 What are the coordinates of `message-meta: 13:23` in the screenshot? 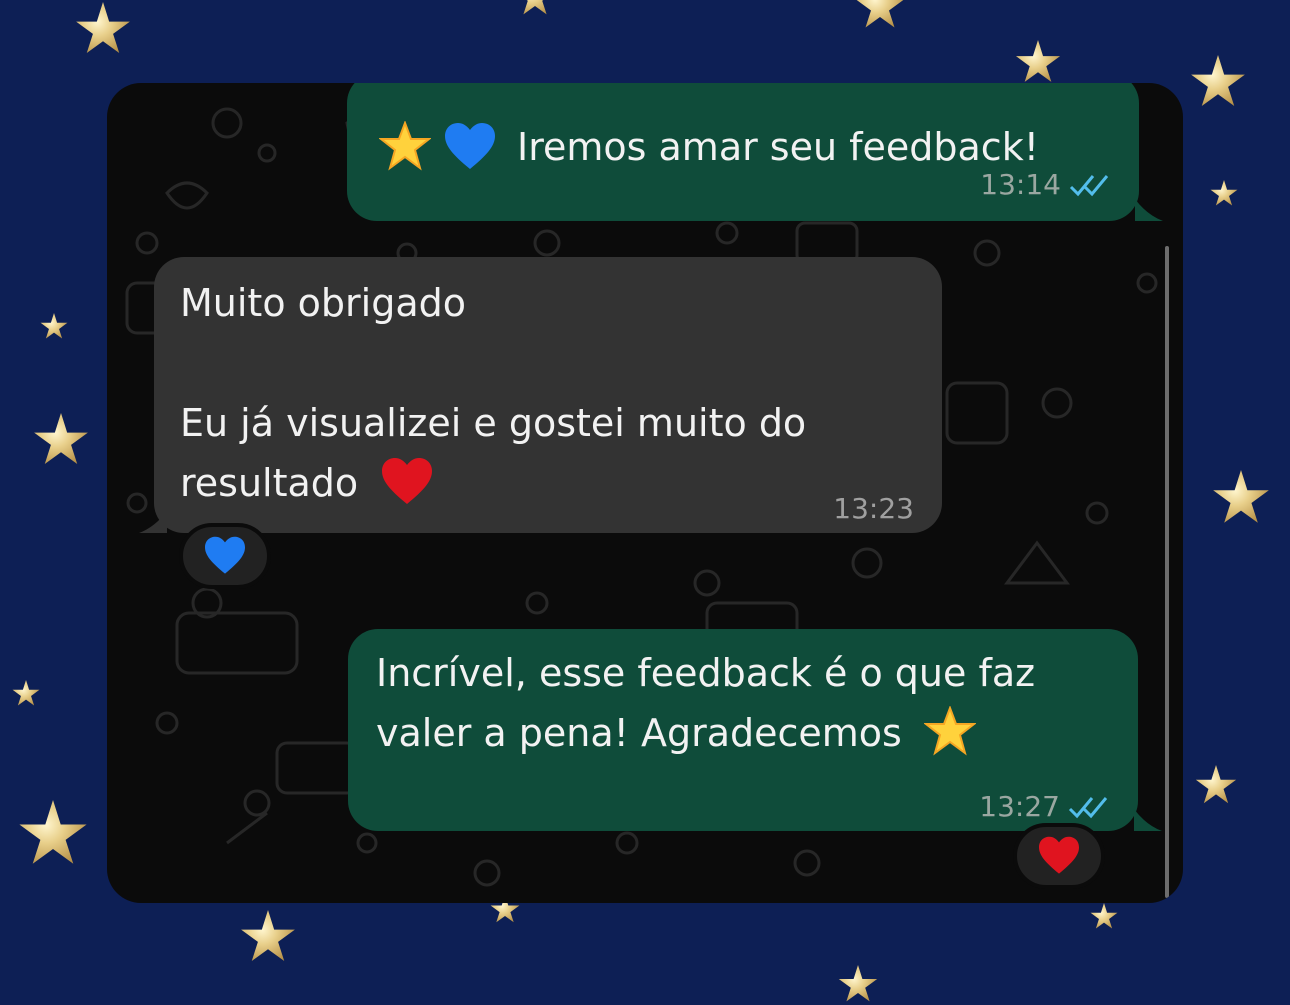 It's located at (873, 509).